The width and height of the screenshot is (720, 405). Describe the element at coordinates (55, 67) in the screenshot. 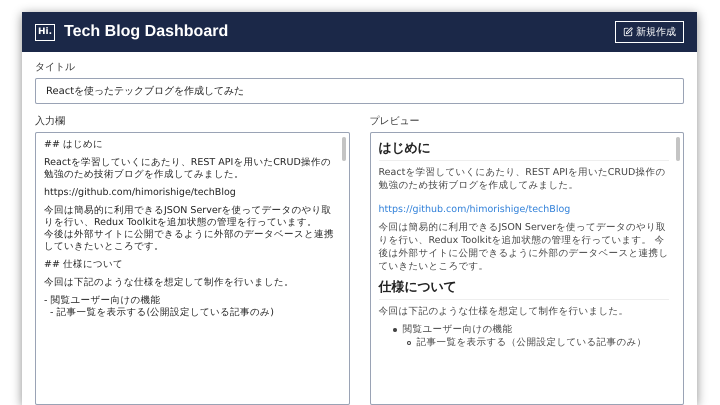

I see `field-label: タイトル` at that location.